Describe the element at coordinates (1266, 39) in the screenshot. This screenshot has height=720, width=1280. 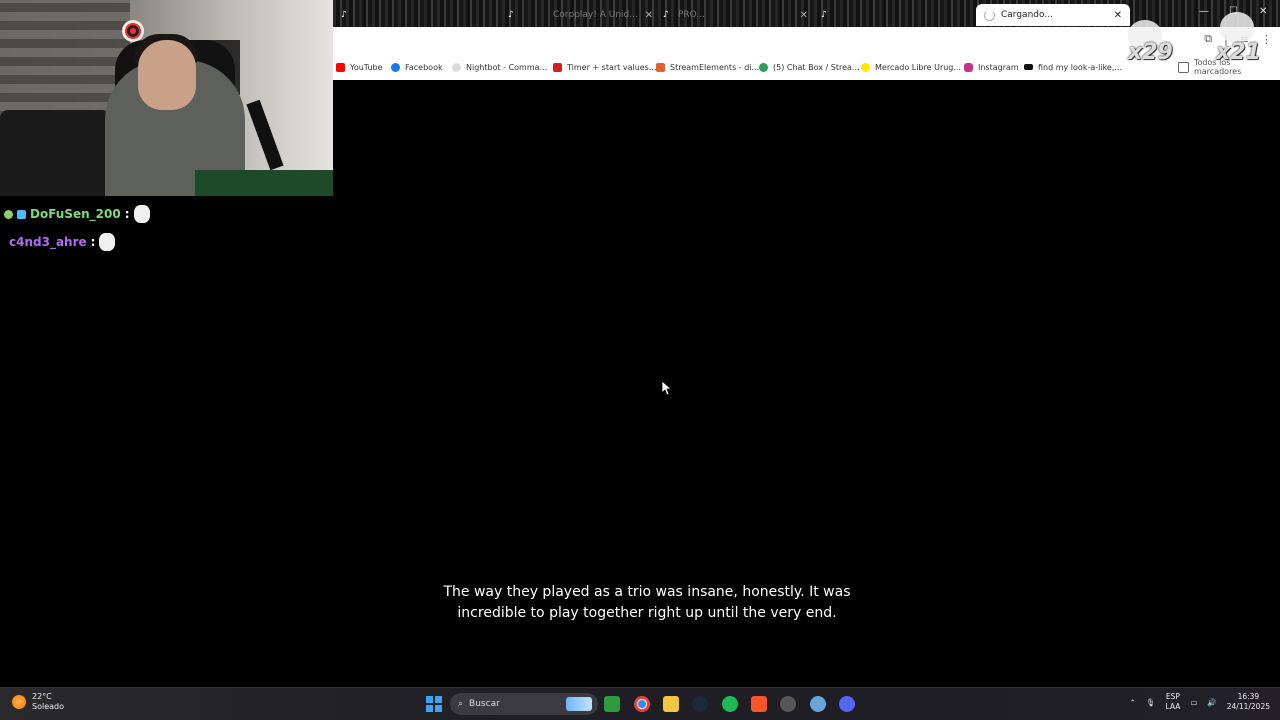
I see `menu-icon: ⋮` at that location.